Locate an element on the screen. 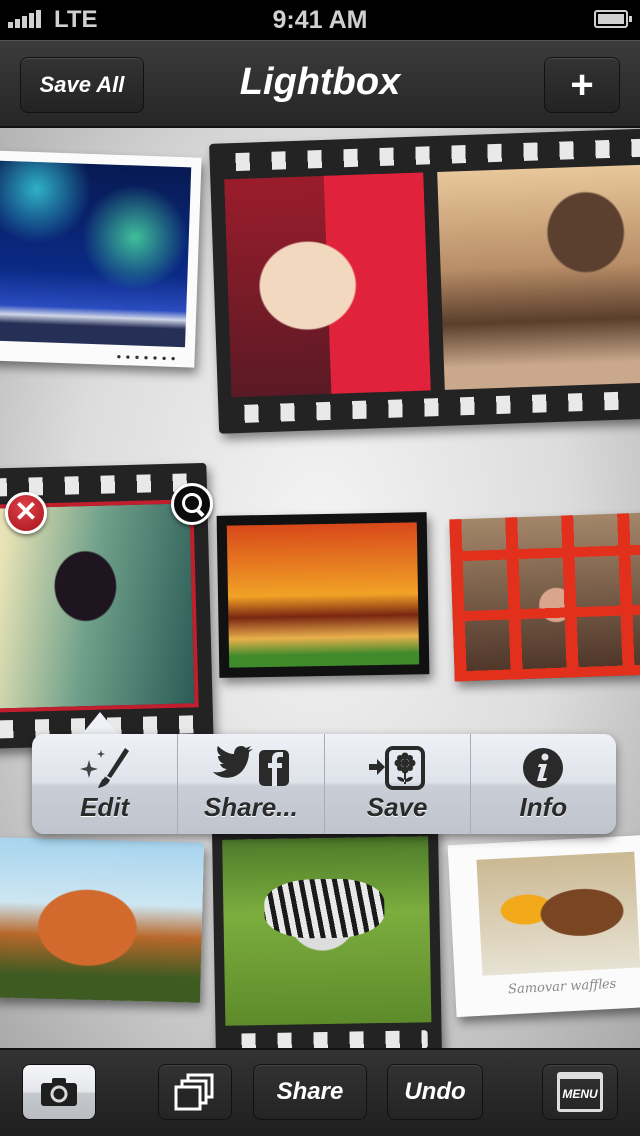  camera-button is located at coordinates (59, 1092).